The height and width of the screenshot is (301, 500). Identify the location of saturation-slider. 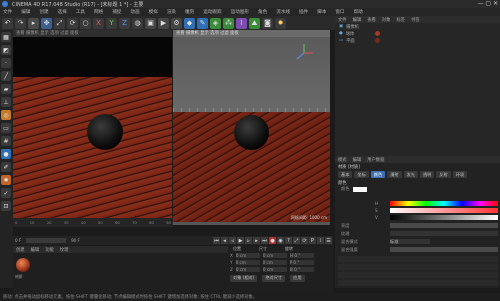
(444, 210).